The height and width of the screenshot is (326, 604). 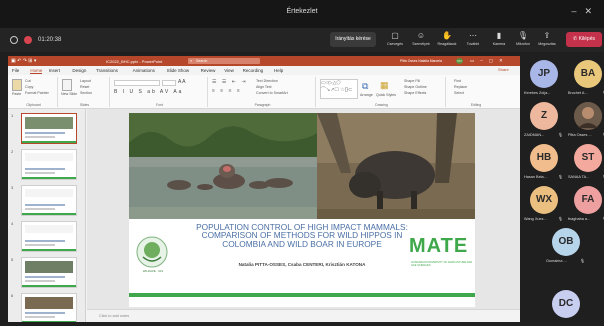 I want to click on close-icon: ✕, so click(x=592, y=11).